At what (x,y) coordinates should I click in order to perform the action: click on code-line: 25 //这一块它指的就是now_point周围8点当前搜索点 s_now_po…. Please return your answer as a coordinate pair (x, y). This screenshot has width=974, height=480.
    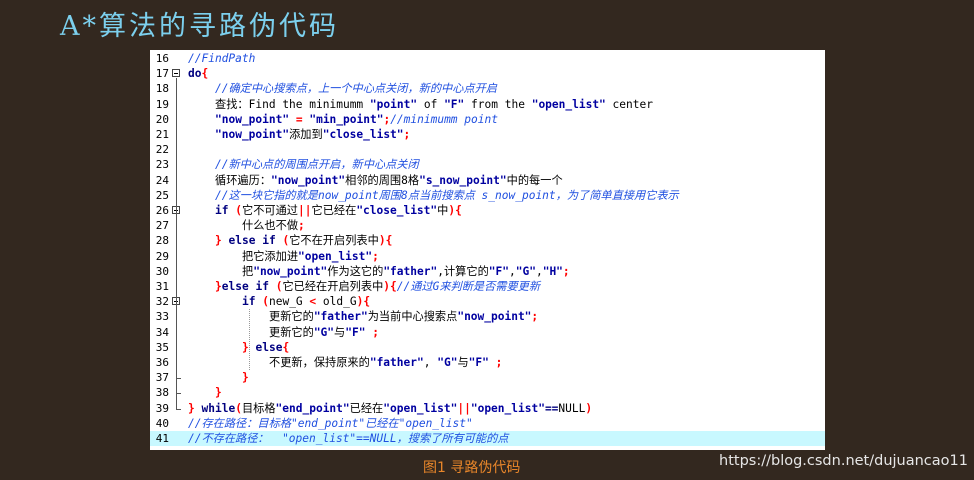
    Looking at the image, I should click on (487, 195).